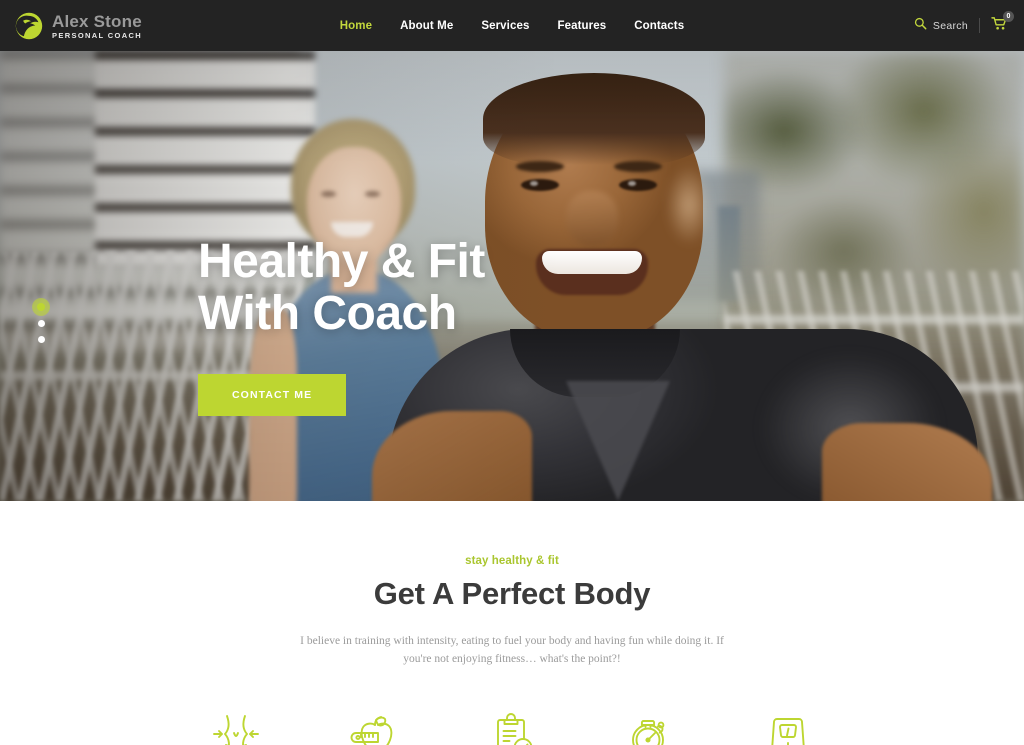 This screenshot has width=1024, height=745. I want to click on logo-title: Alex Stone, so click(97, 21).